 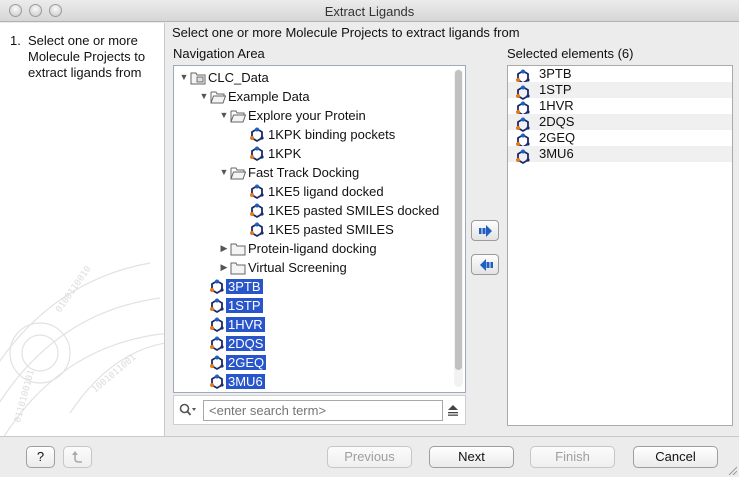 I want to click on tree-item: 2GEQ, so click(x=232, y=362).